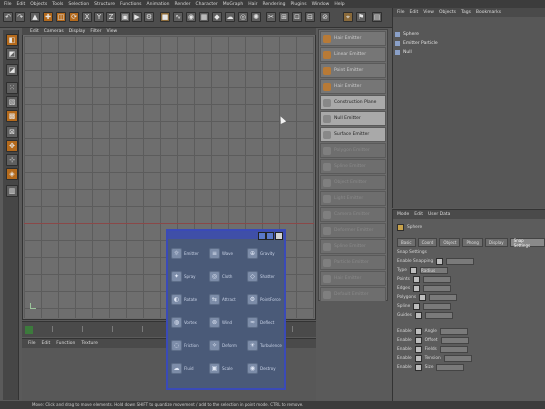 Image resolution: width=545 pixels, height=409 pixels. I want to click on attr-row: Enable Snapping, so click(436, 261).